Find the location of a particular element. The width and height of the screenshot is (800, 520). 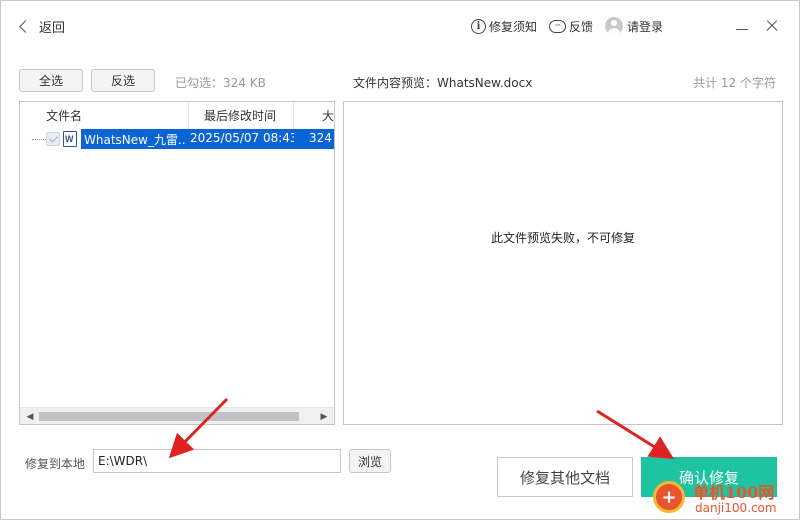

repair-other-button: 修复其他文档 is located at coordinates (565, 477).